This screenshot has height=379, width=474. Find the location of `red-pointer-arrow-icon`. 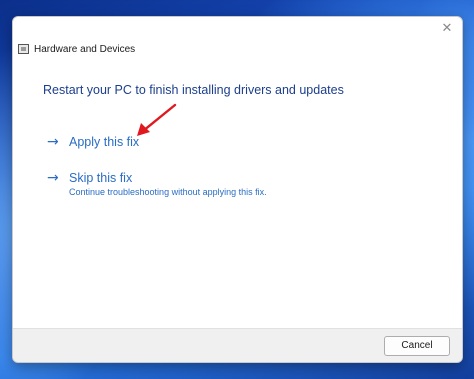

red-pointer-arrow-icon is located at coordinates (157, 119).